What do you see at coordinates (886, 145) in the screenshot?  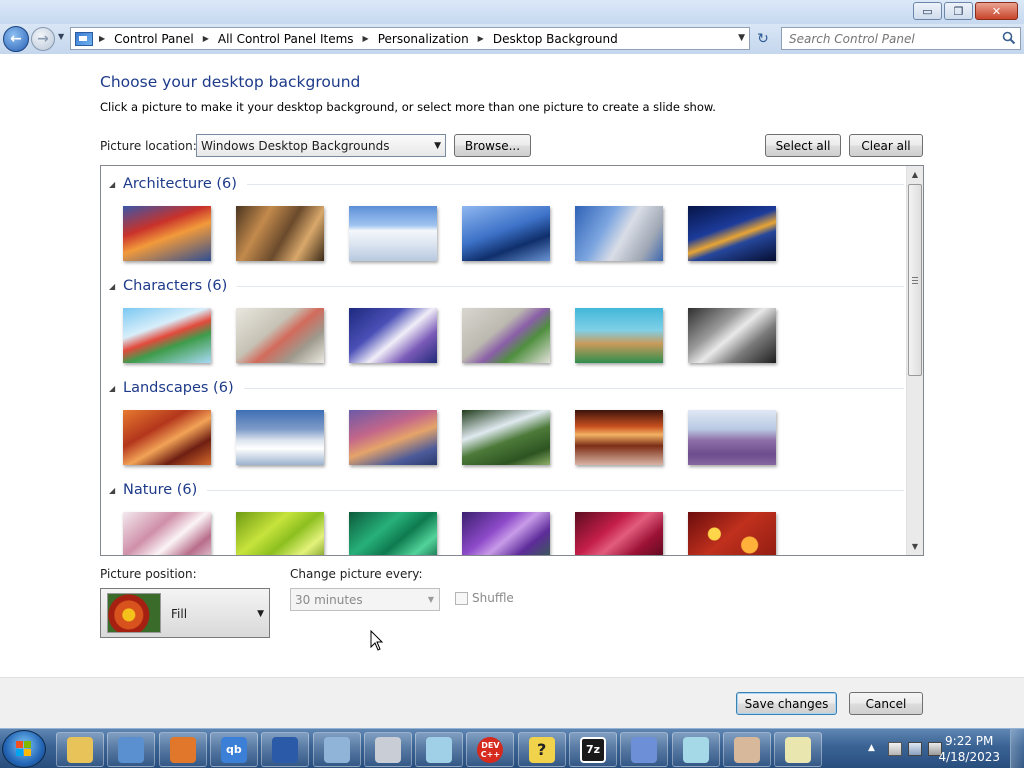 I see `clear-all-button: Clear all` at bounding box center [886, 145].